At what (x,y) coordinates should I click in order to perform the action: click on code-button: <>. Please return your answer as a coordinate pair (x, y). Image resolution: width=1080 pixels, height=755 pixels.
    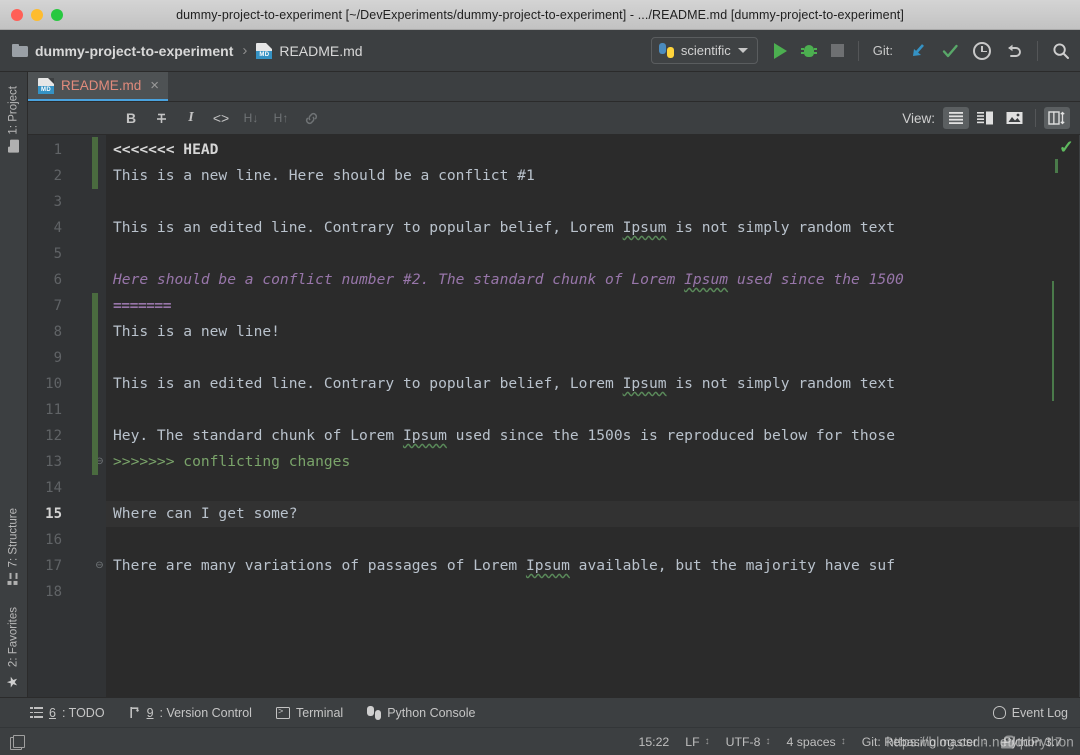
    Looking at the image, I should click on (221, 118).